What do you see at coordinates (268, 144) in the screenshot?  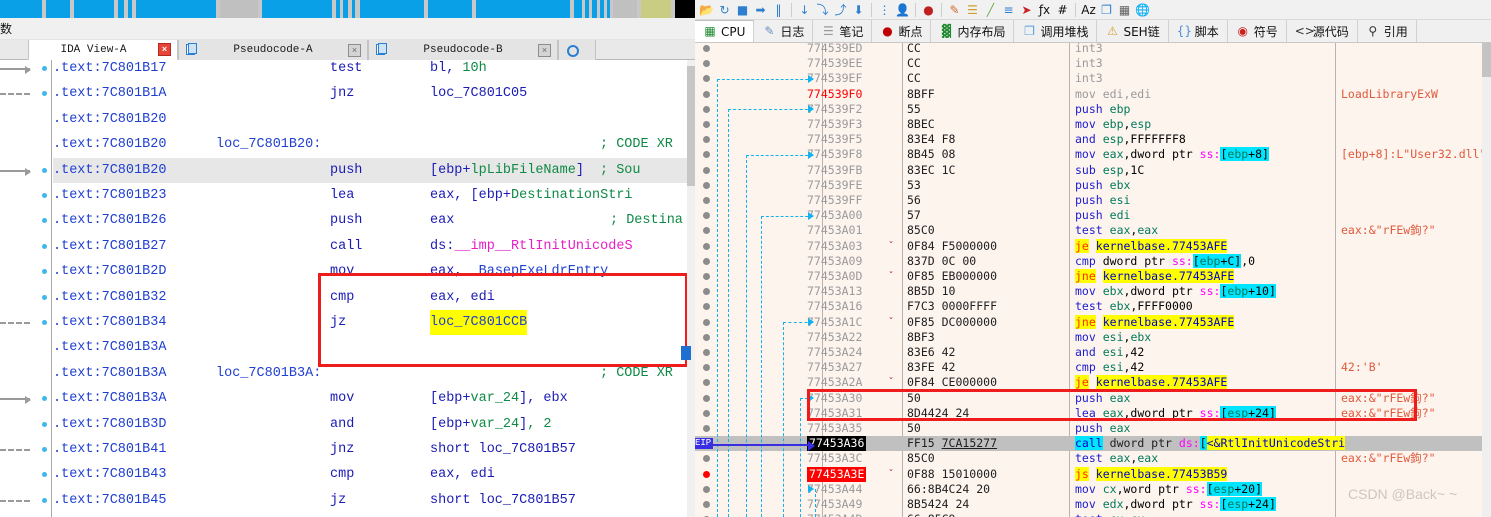 I see `ida-code-label: loc_7C801B20:` at bounding box center [268, 144].